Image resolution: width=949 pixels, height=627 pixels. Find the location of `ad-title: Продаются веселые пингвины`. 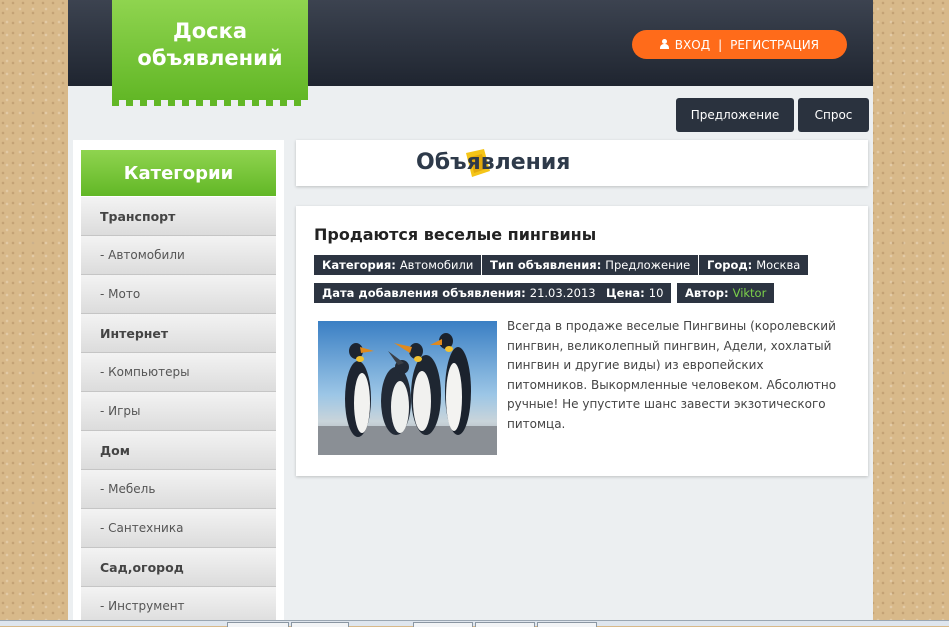

ad-title: Продаются веселые пингвины is located at coordinates (455, 234).